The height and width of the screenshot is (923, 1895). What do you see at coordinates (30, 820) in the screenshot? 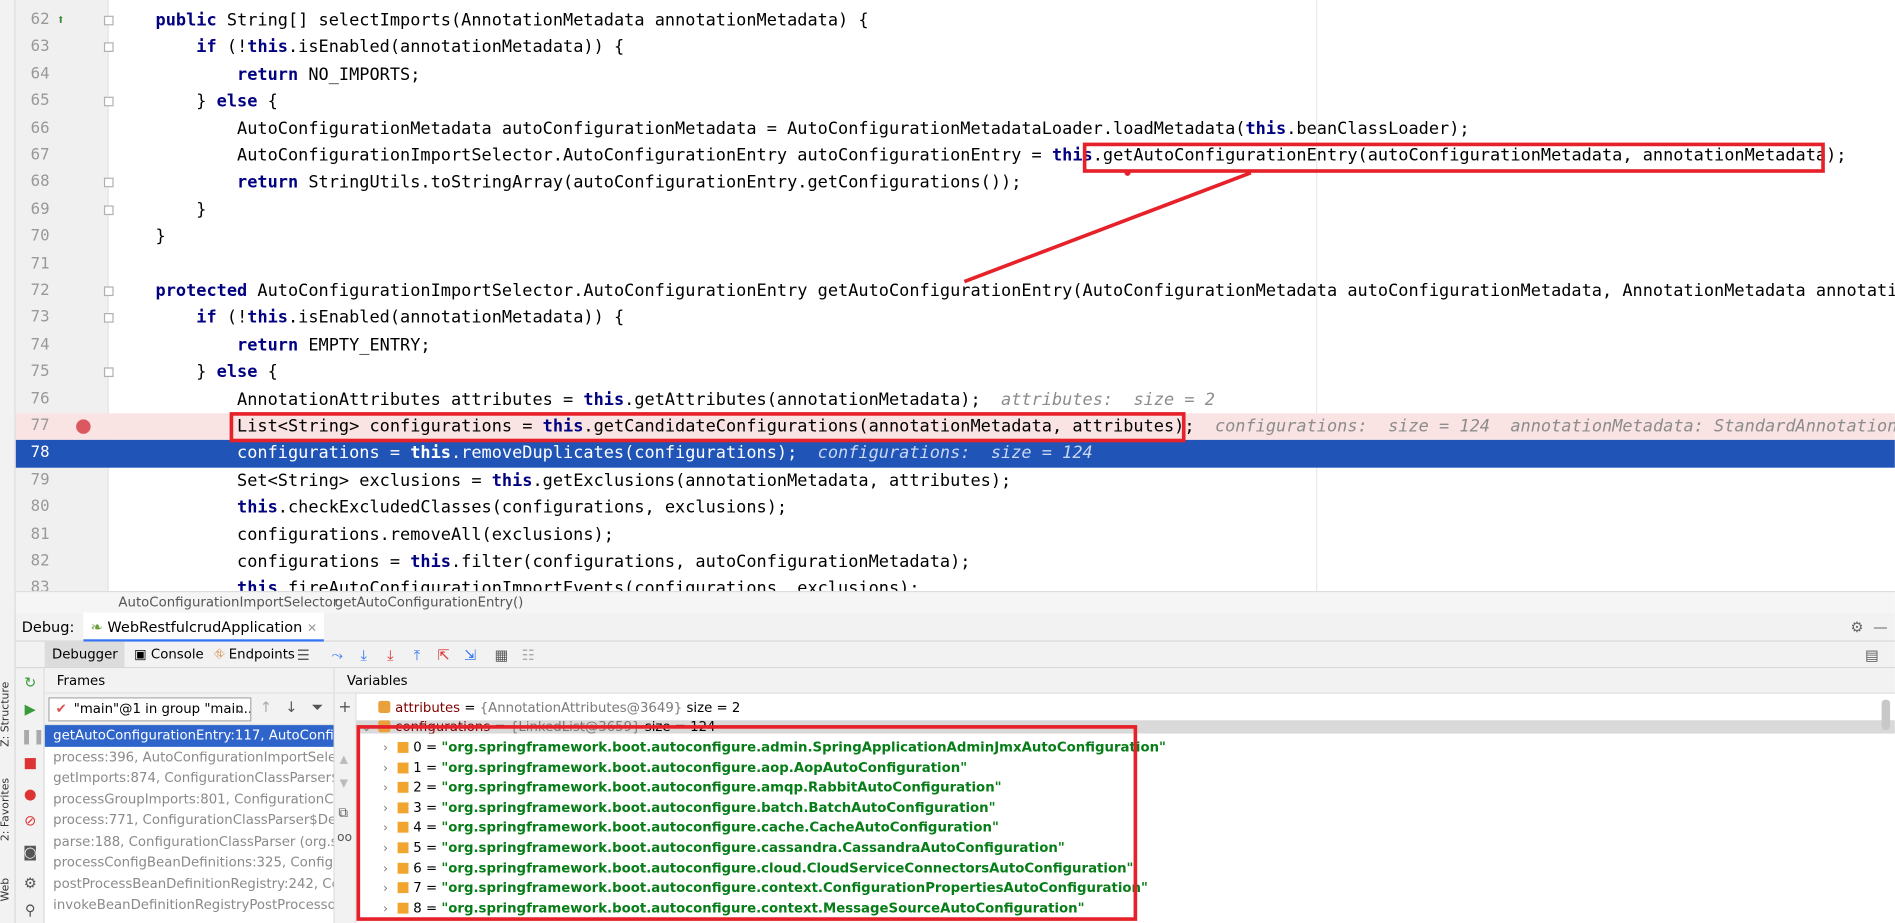
I see `mute-breakpoints-icon: ⊘` at bounding box center [30, 820].